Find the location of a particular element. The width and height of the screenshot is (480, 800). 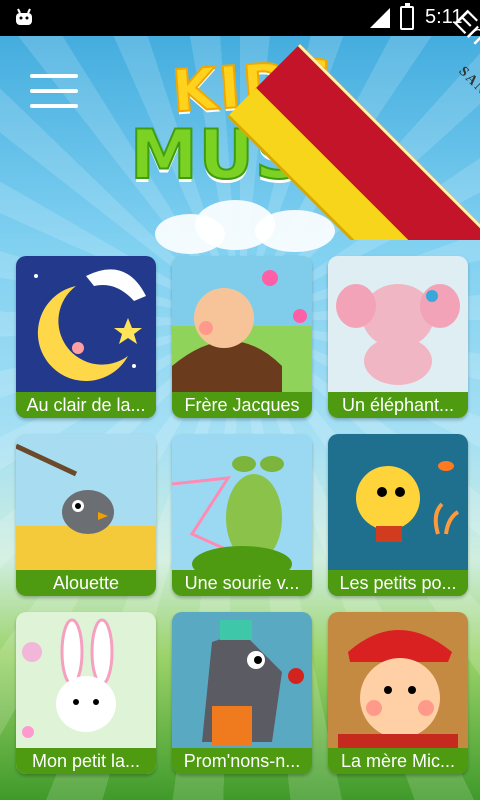

app-logo: KIDS MUSIC is located at coordinates (255, 131).